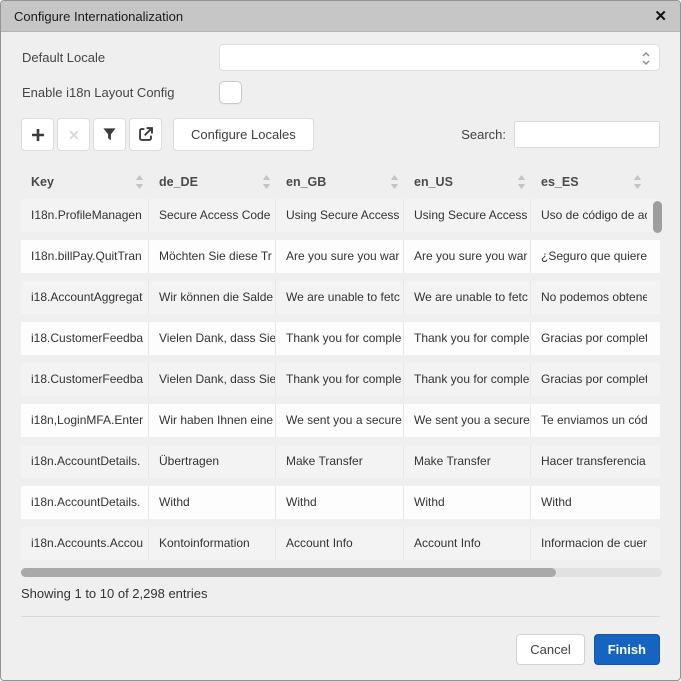 The width and height of the screenshot is (681, 681). I want to click on configure-locales-button: Configure Locales, so click(243, 134).